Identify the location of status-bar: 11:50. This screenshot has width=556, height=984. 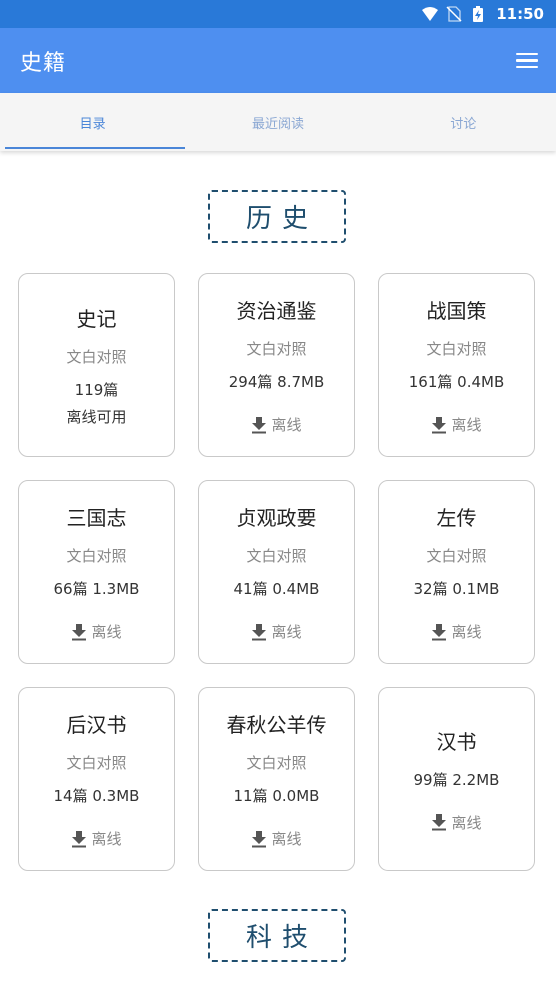
(278, 14).